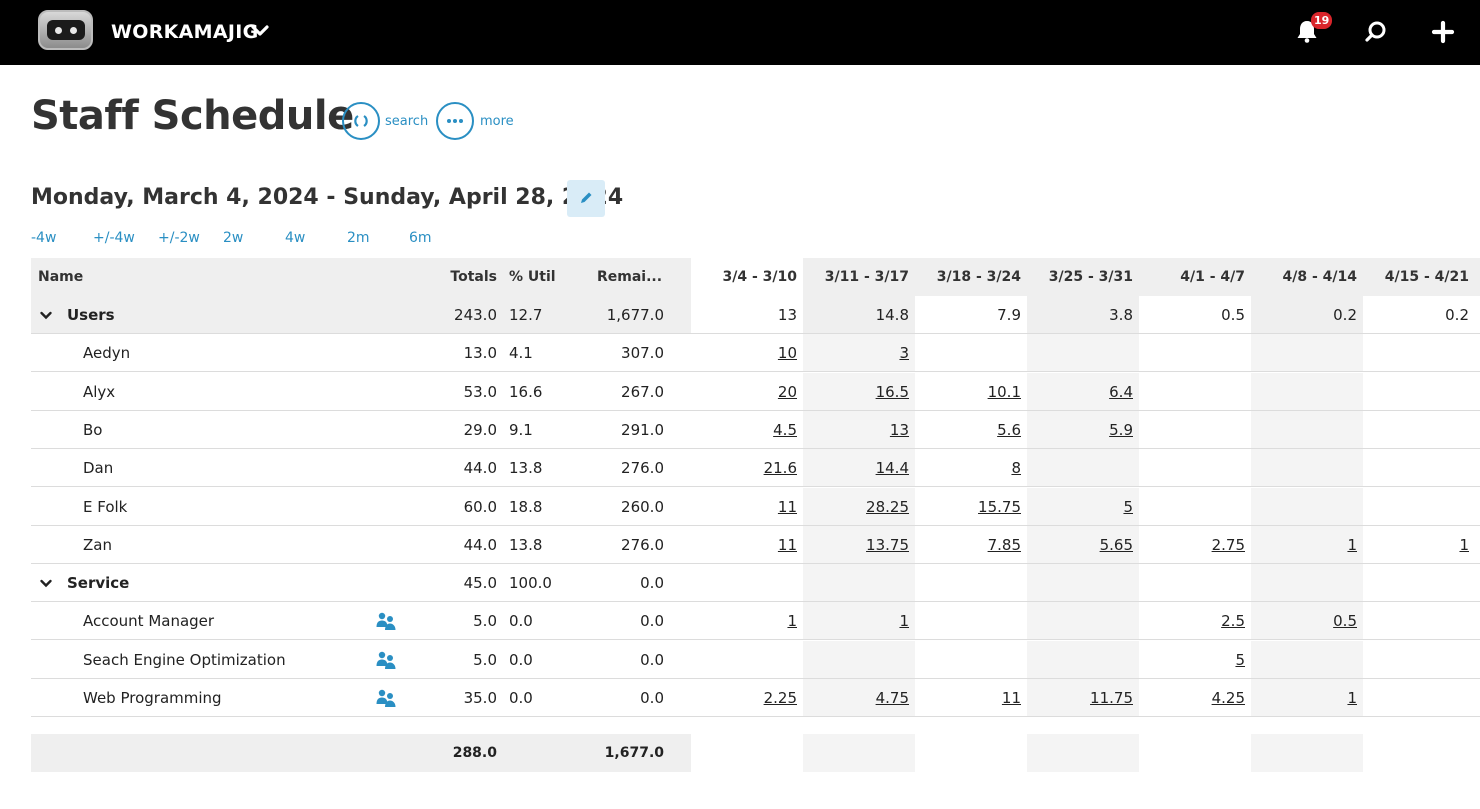  What do you see at coordinates (98, 467) in the screenshot?
I see `row-name: Dan` at bounding box center [98, 467].